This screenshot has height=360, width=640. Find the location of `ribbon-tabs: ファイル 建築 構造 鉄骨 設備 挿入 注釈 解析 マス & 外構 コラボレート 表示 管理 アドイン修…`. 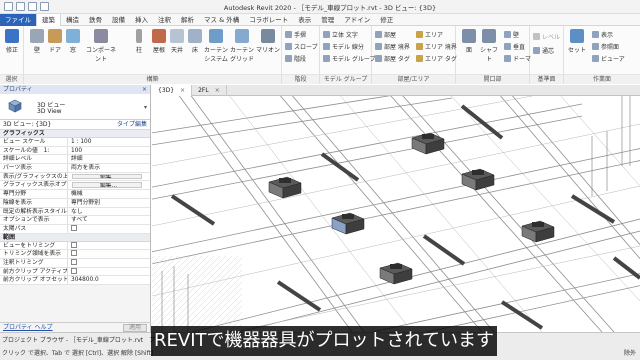

ribbon-tabs: ファイル 建築 構造 鉄骨 設備 挿入 注釈 解析 マス & 外構 コラボレート 表示 管理 アドイン修… is located at coordinates (320, 20).